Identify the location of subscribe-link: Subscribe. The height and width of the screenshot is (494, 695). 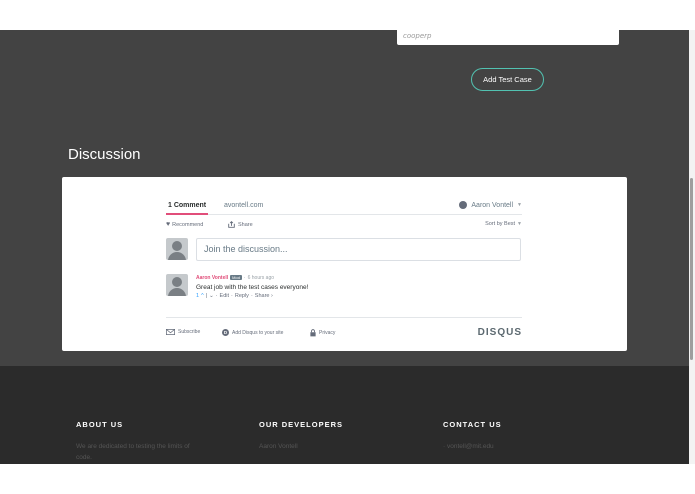
(183, 332).